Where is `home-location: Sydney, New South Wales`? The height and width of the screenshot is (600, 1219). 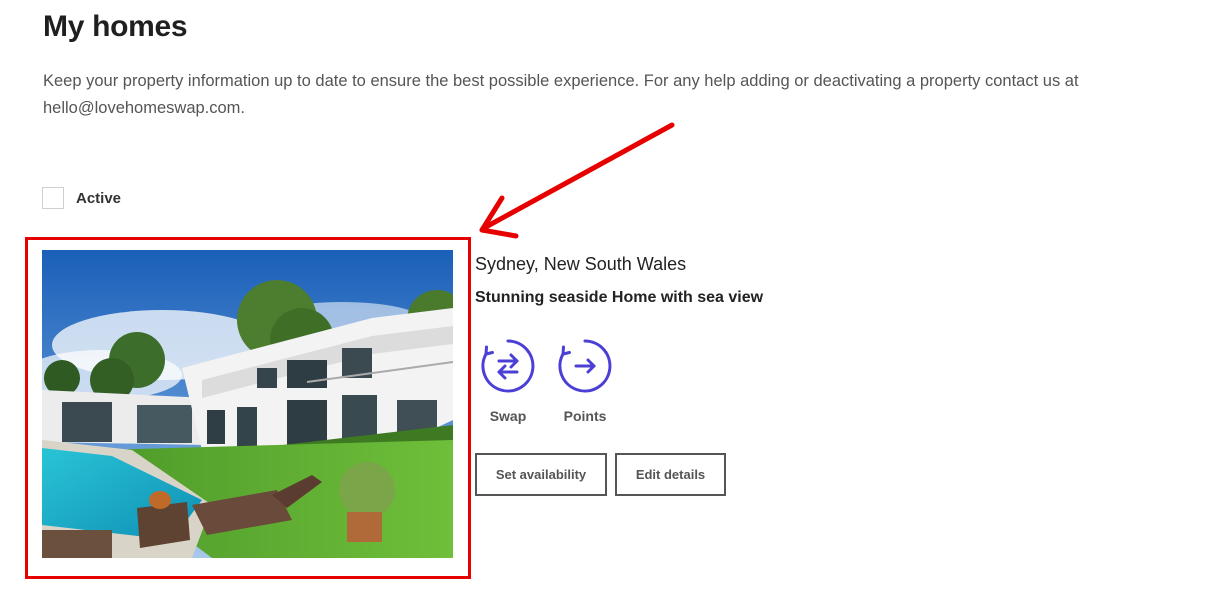
home-location: Sydney, New South Wales is located at coordinates (581, 264).